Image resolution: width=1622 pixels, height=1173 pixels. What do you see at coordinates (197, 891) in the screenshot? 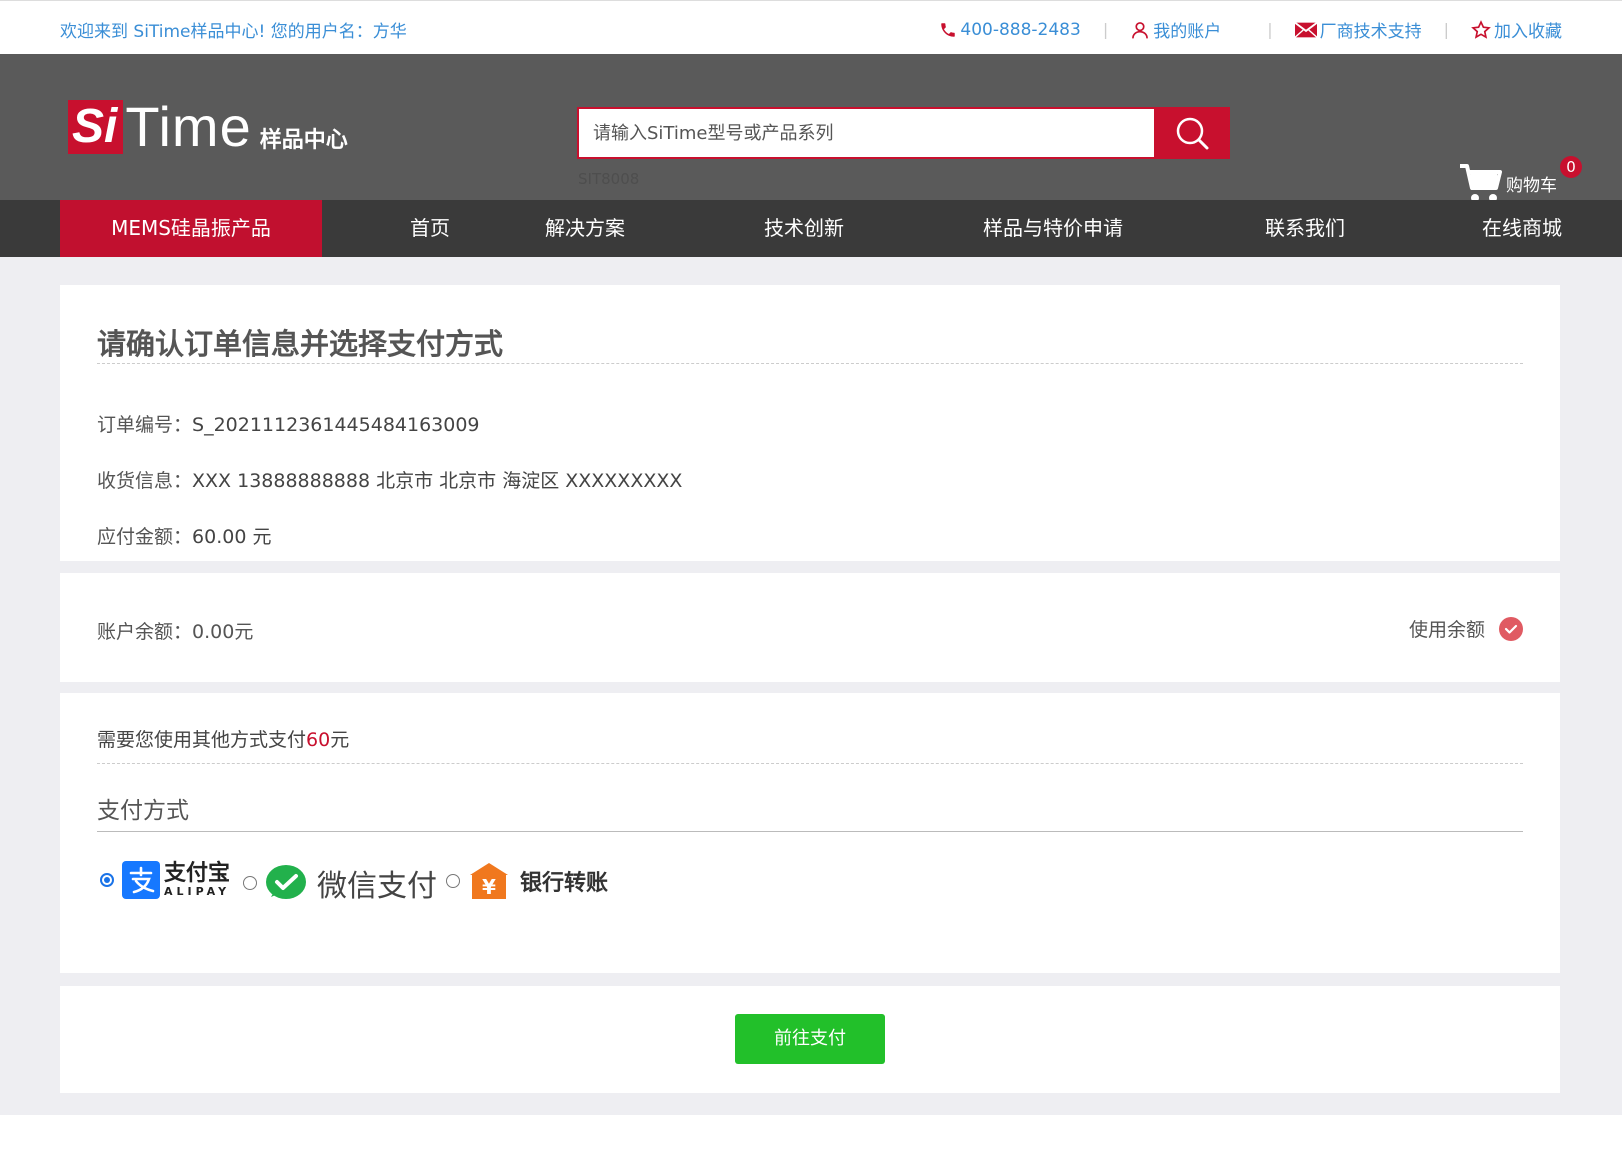
I see `alipay-en: ALIPAY` at bounding box center [197, 891].